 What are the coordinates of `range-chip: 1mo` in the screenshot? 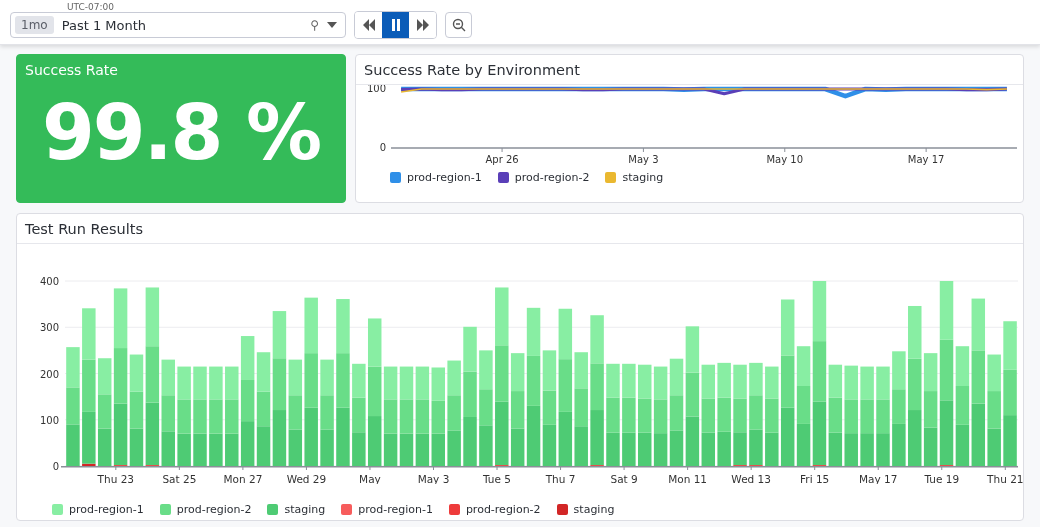 It's located at (34, 25).